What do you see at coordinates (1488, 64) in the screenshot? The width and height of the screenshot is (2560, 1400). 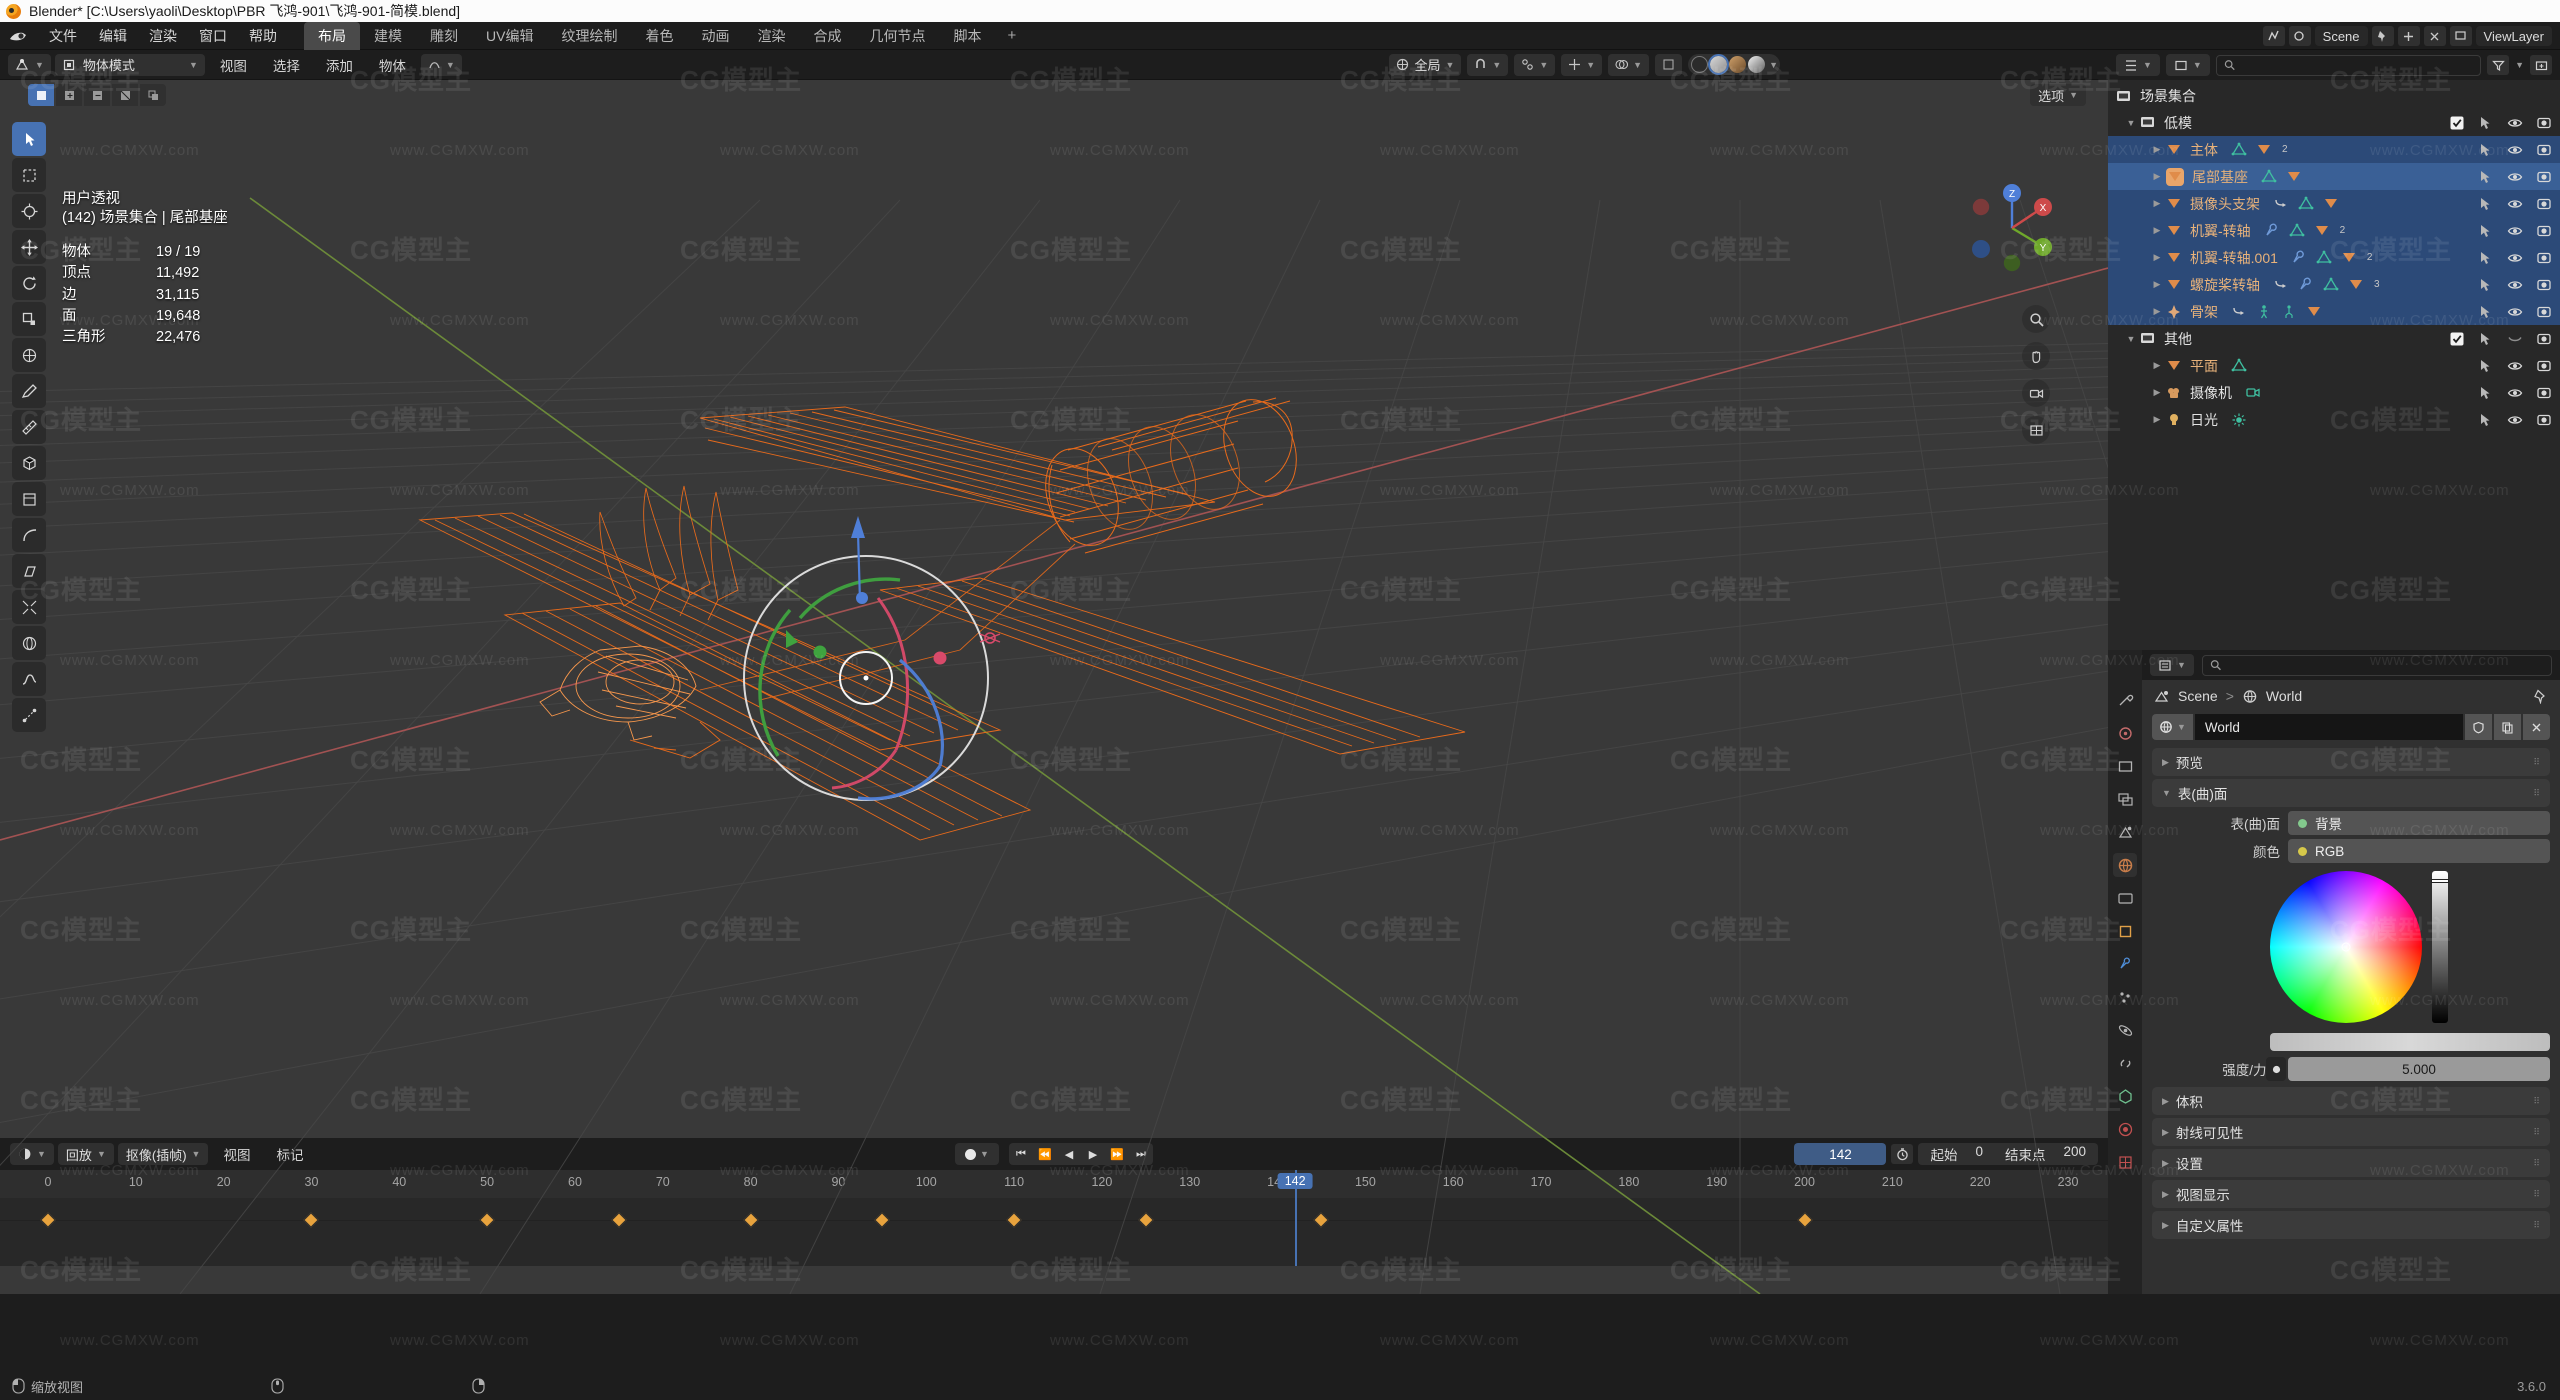 I see `snap-toggle: ▼` at bounding box center [1488, 64].